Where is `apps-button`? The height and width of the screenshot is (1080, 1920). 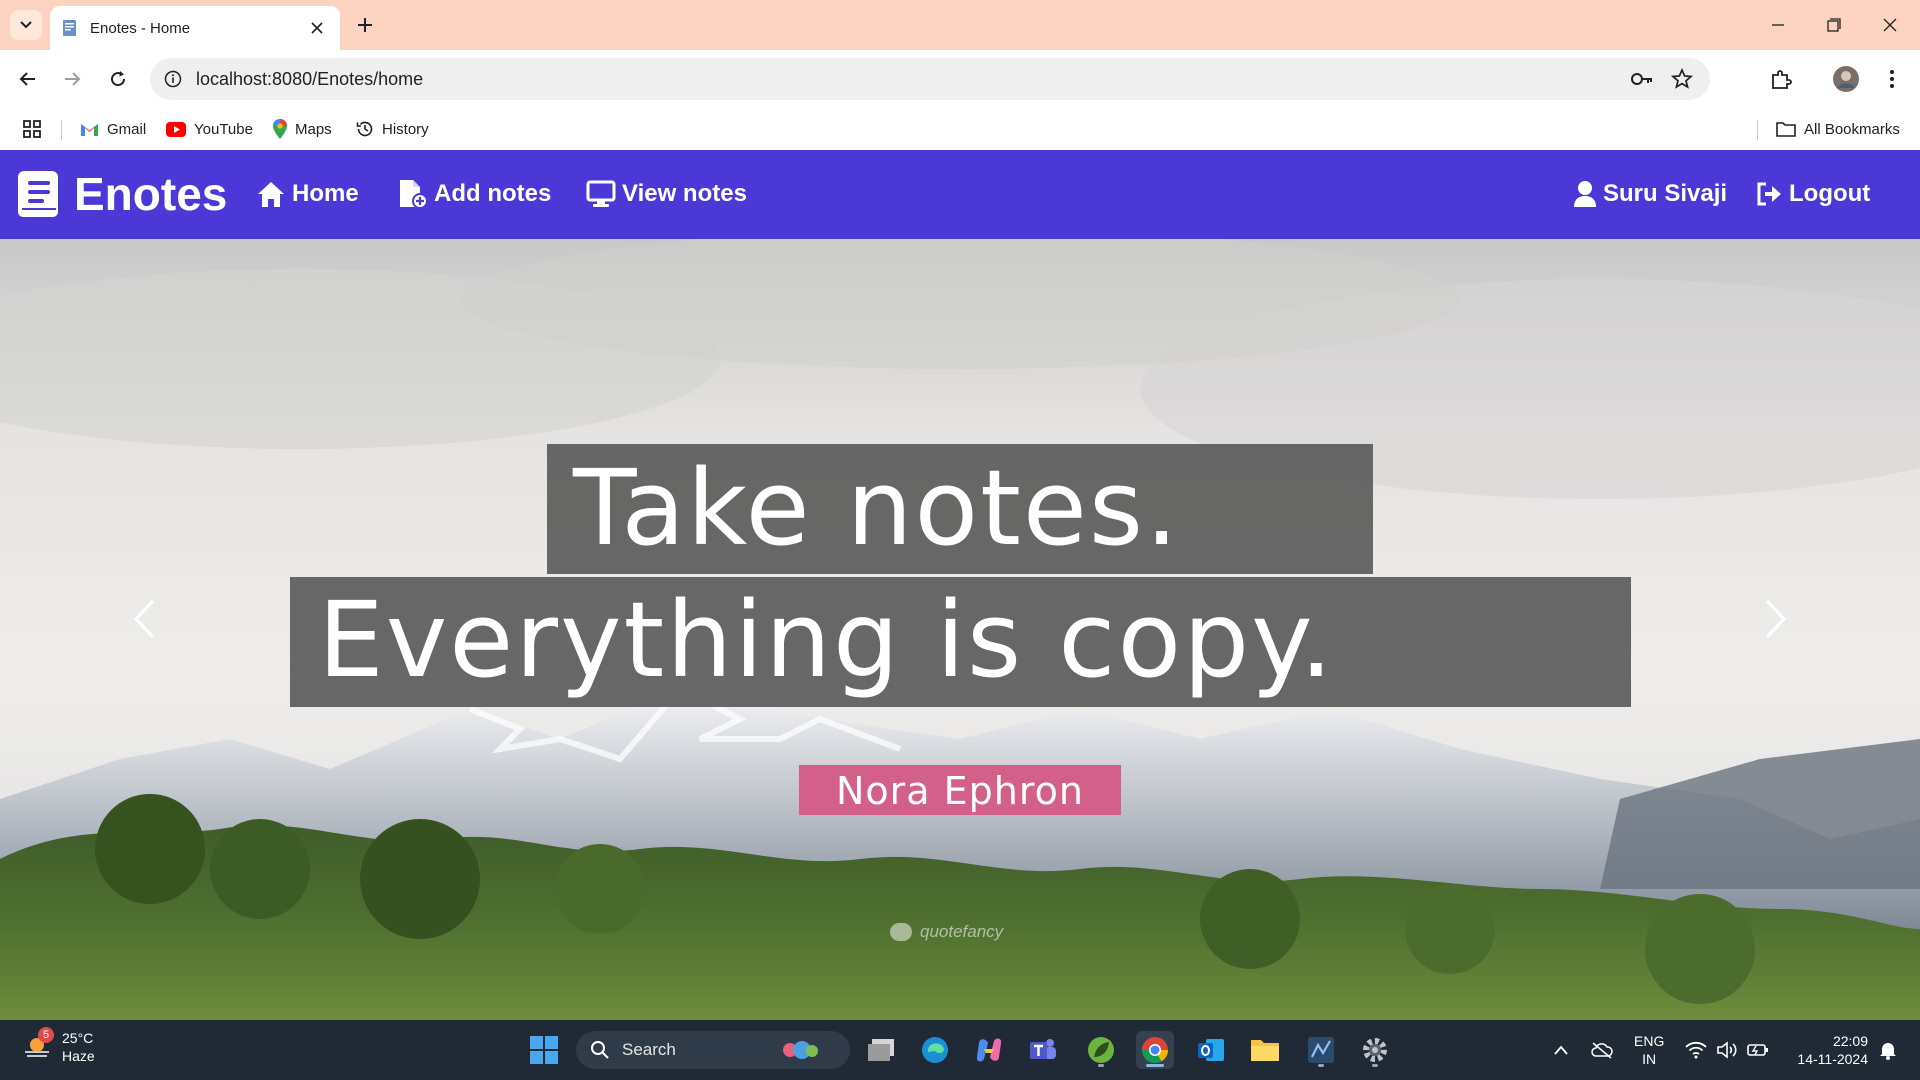
apps-button is located at coordinates (36, 129).